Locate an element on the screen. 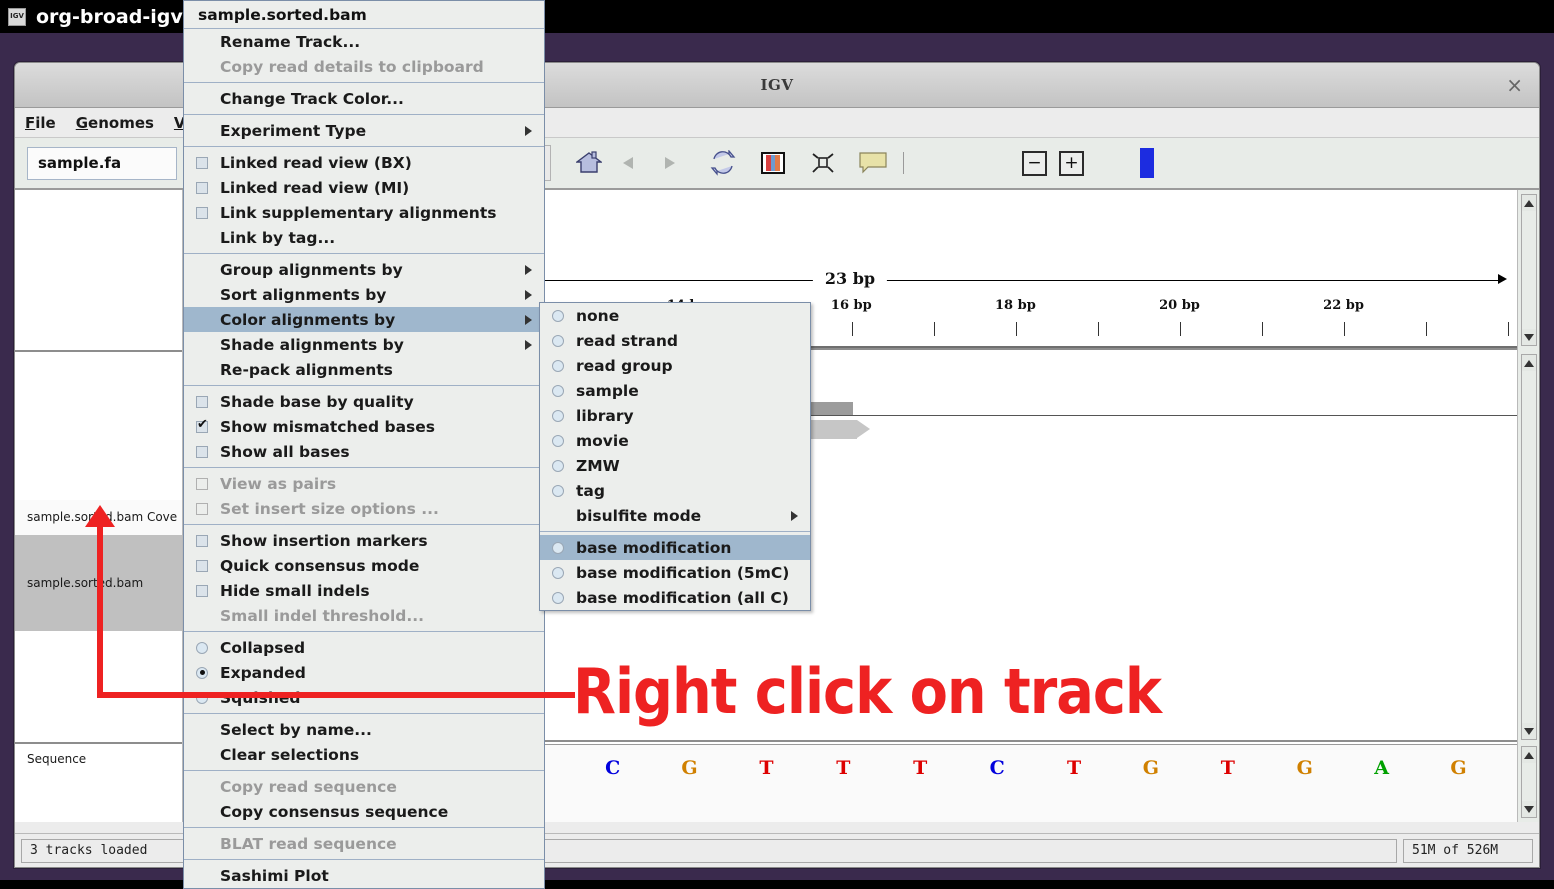 This screenshot has height=889, width=1554. zoom-level-slider is located at coordinates (1147, 163).